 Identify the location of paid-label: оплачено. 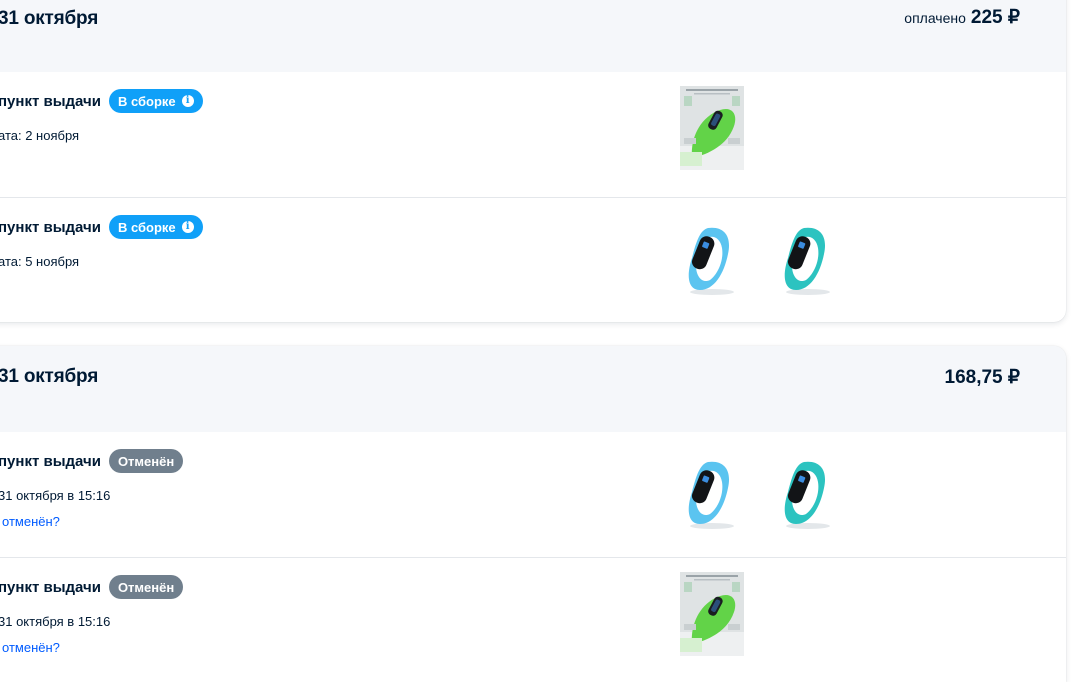
(935, 18).